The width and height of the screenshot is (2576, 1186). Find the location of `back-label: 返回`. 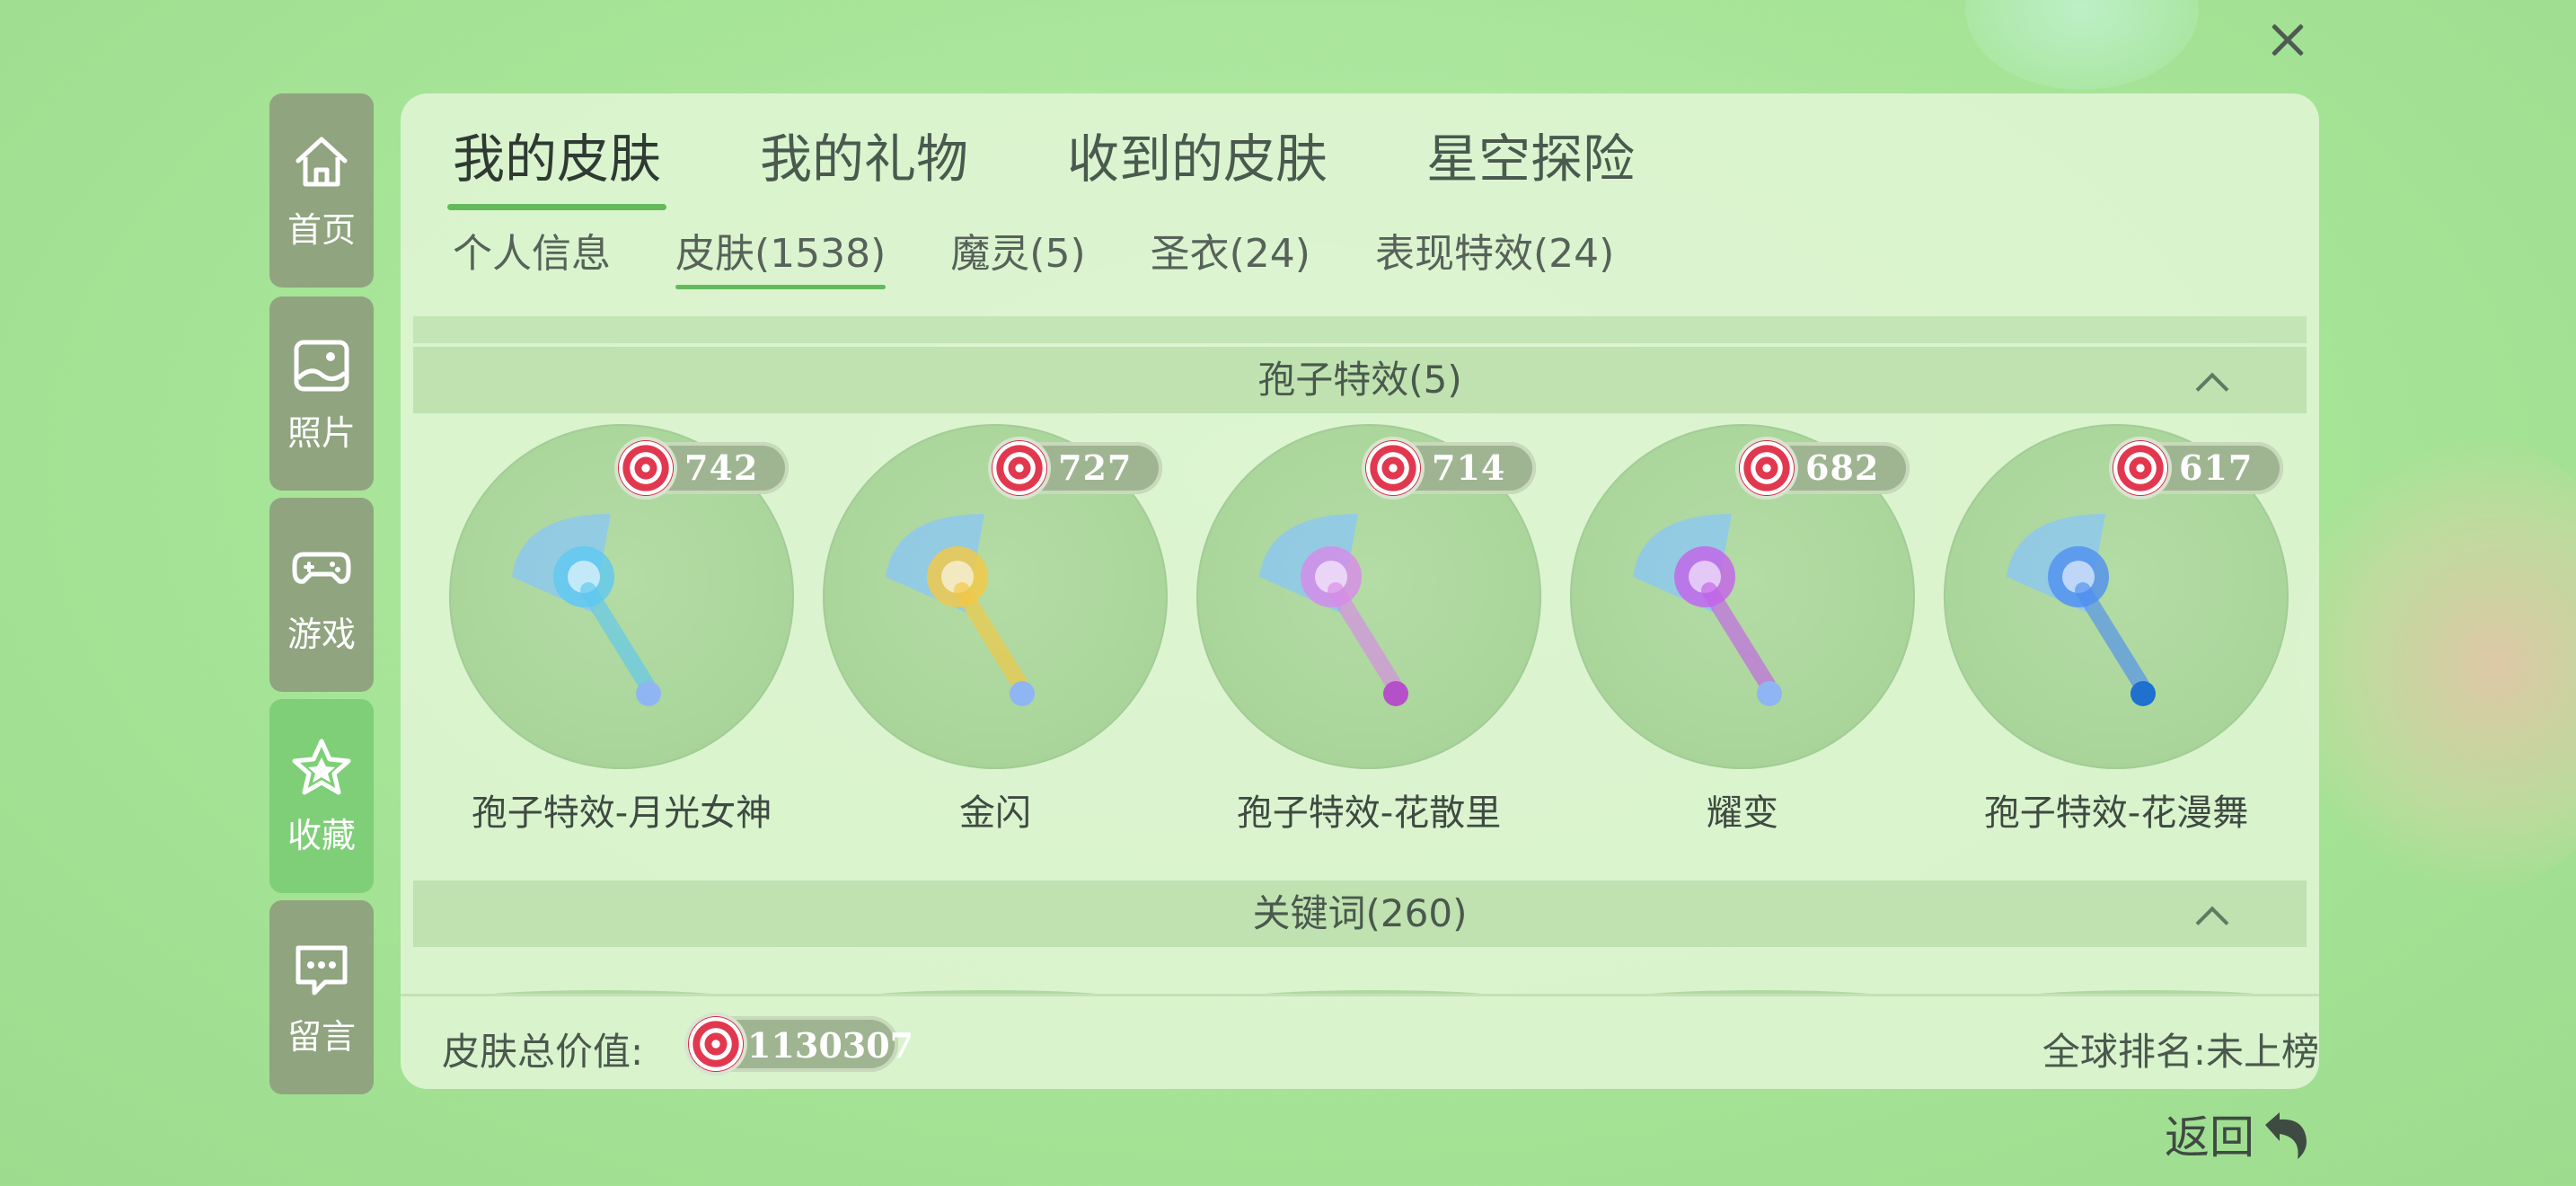

back-label: 返回 is located at coordinates (2209, 1137).